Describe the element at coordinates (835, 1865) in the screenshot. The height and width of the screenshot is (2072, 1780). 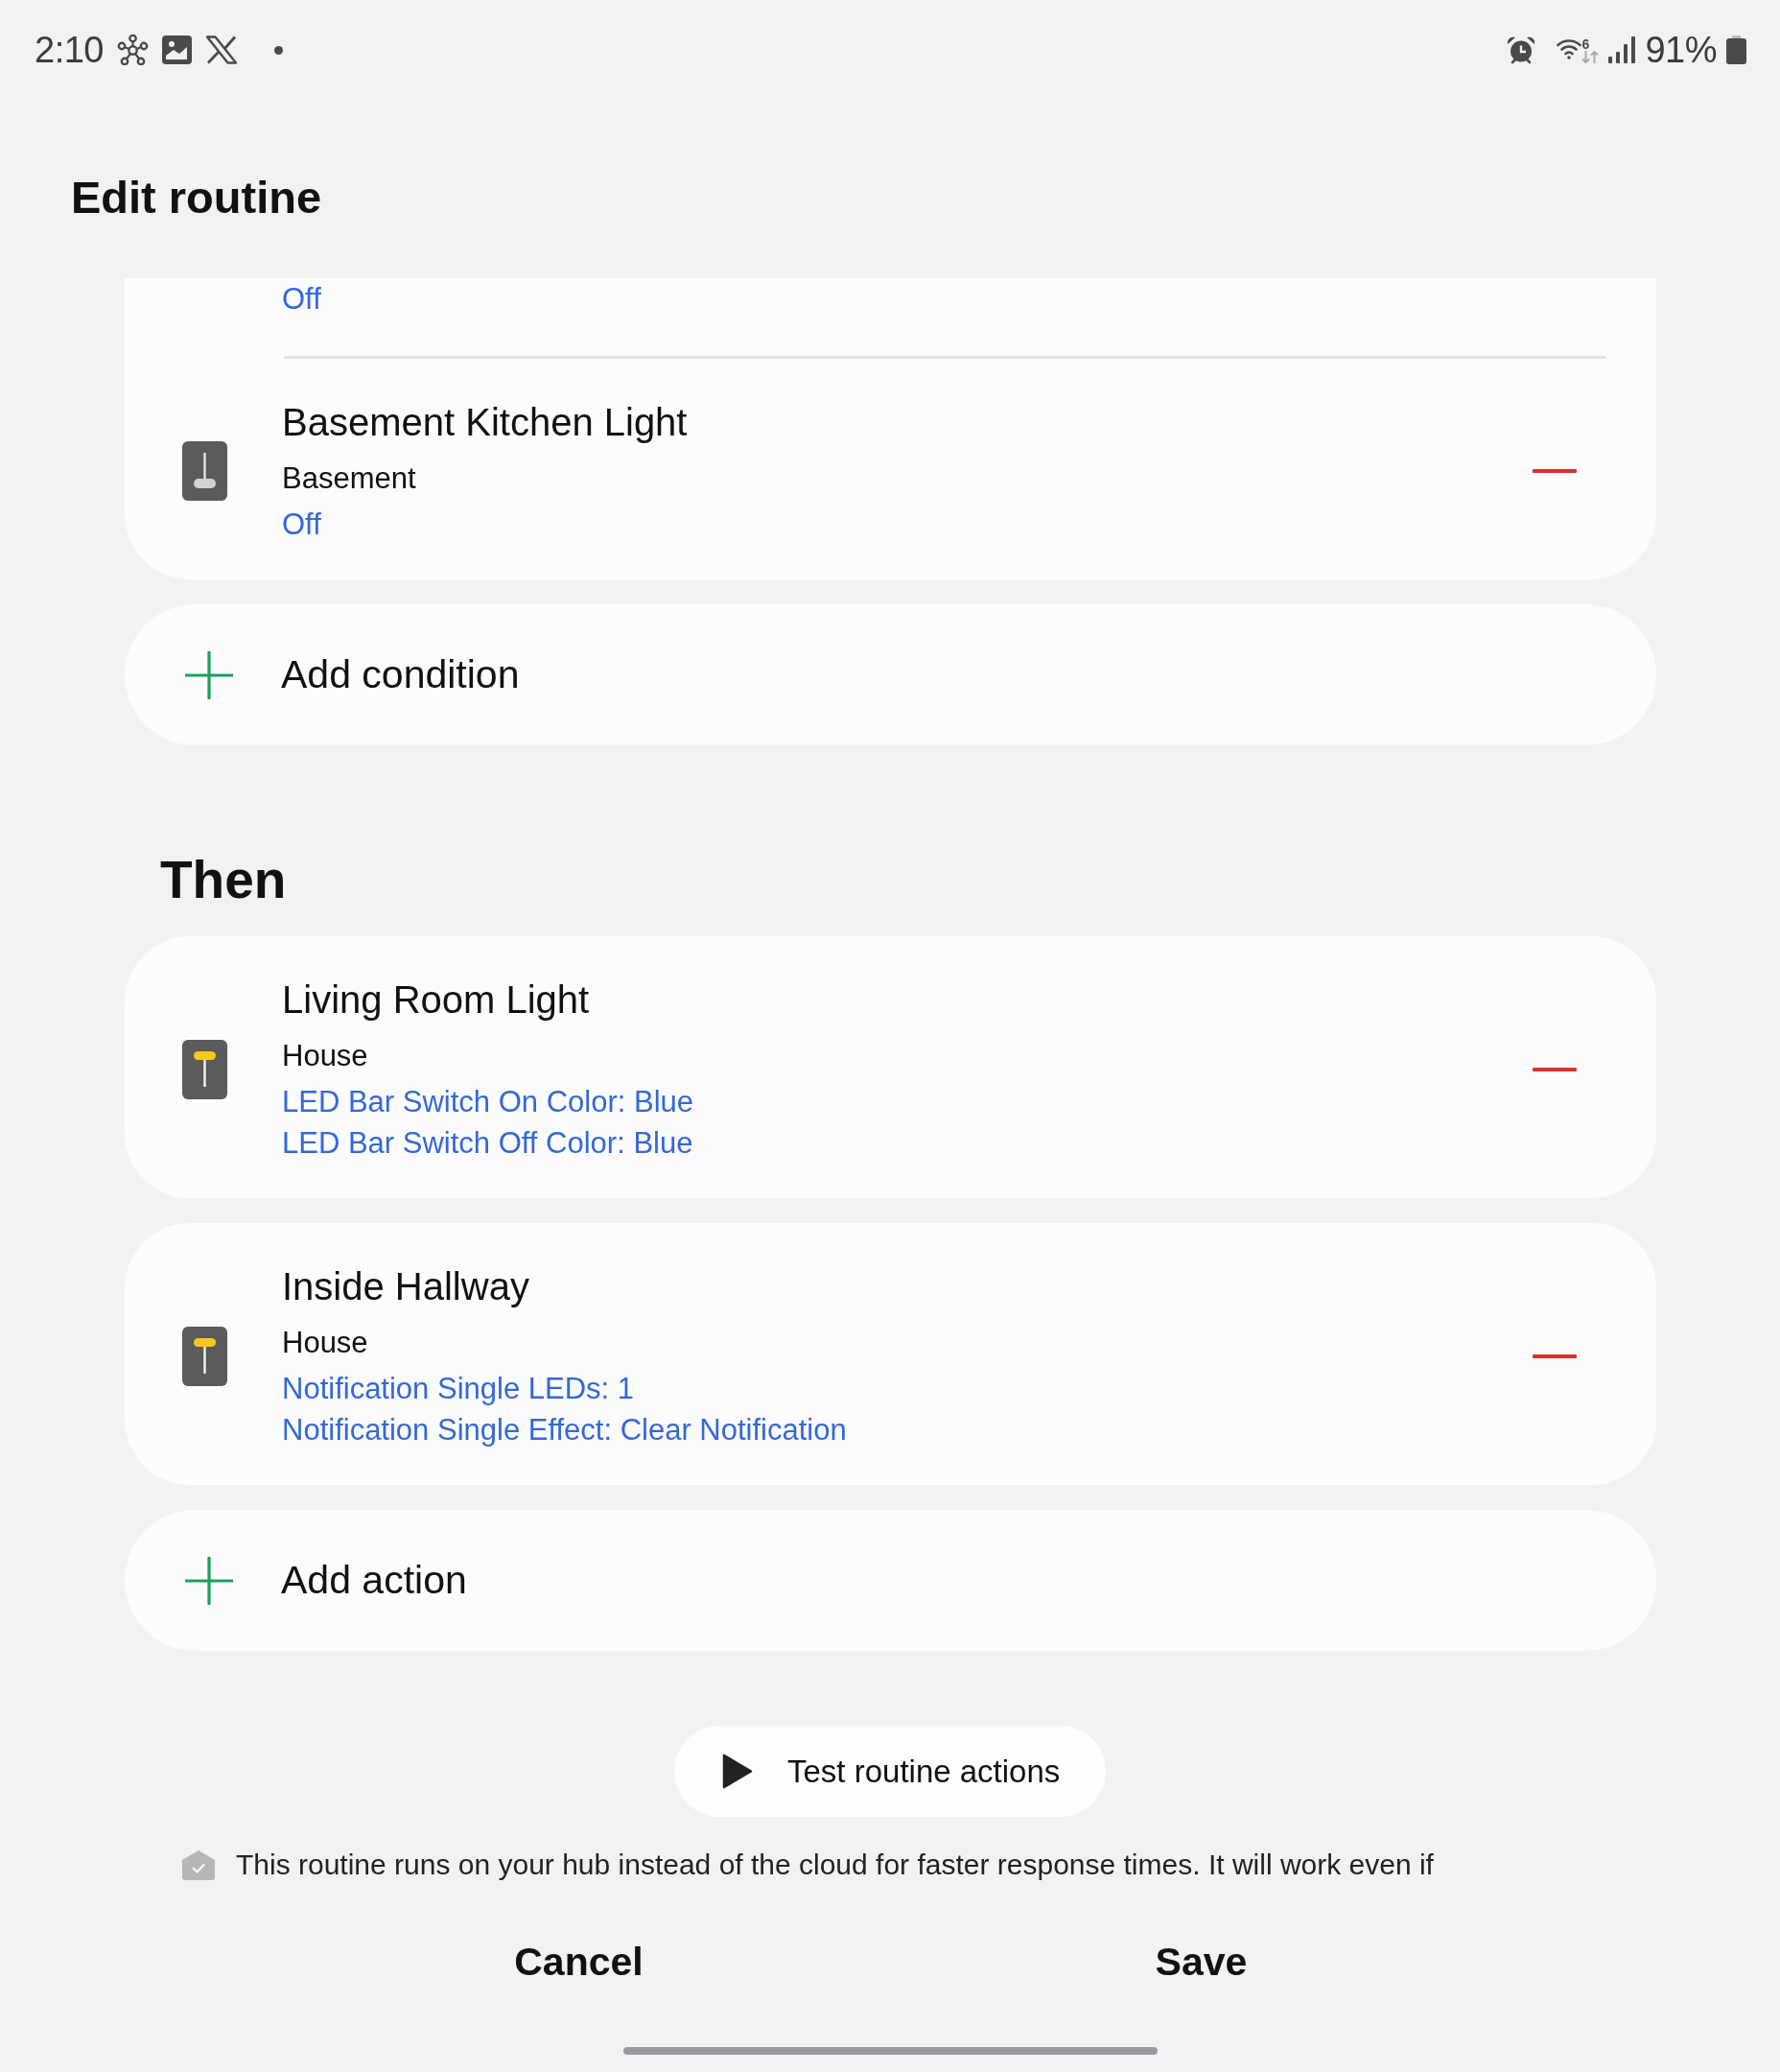
I see `hub-note: This routine runs on your hub instead of the cloud for faster response times. It will work even if` at that location.